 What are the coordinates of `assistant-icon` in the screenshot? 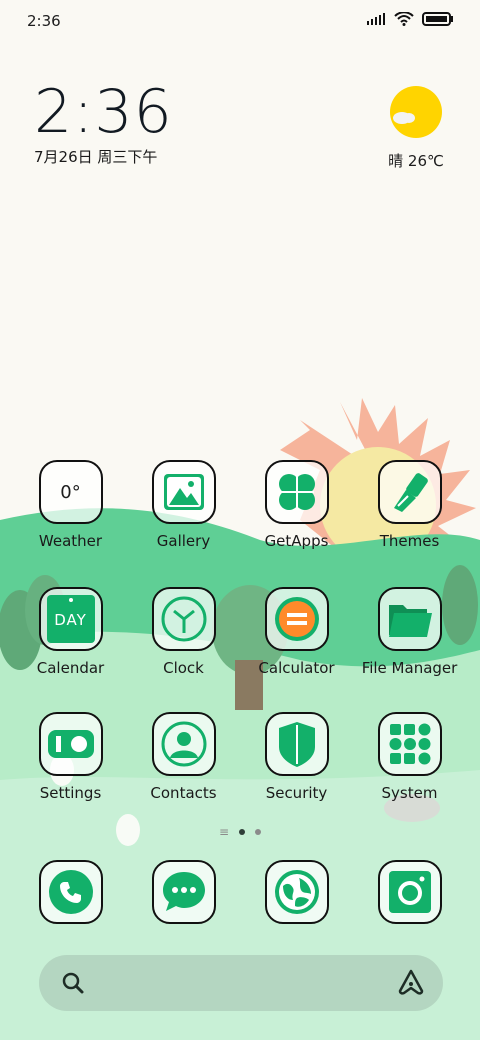 It's located at (411, 984).